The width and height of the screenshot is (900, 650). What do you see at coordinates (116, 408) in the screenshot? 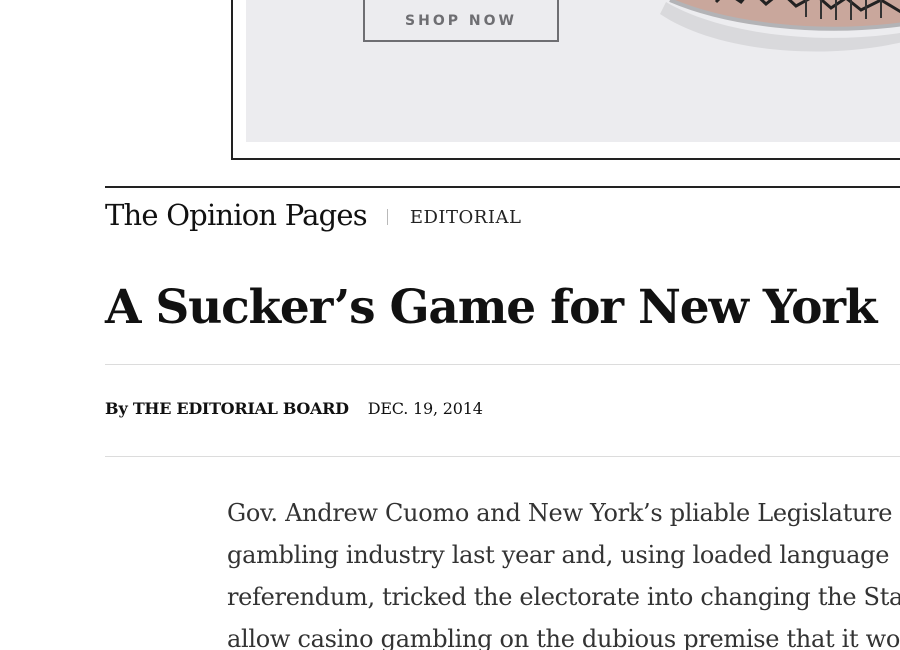
I see `byline-prefix: By` at bounding box center [116, 408].